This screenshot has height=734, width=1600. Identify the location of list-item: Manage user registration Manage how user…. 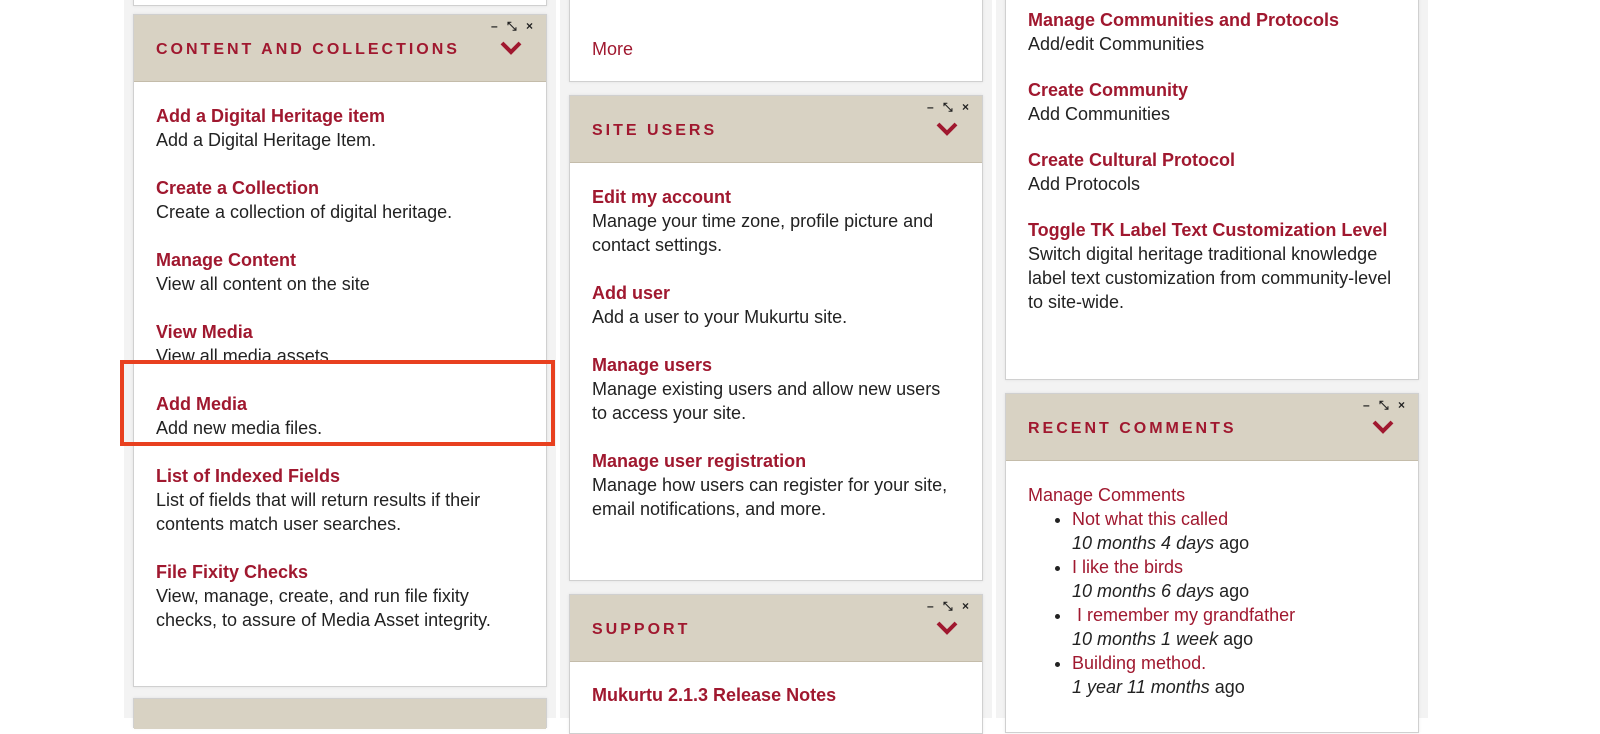
(776, 485).